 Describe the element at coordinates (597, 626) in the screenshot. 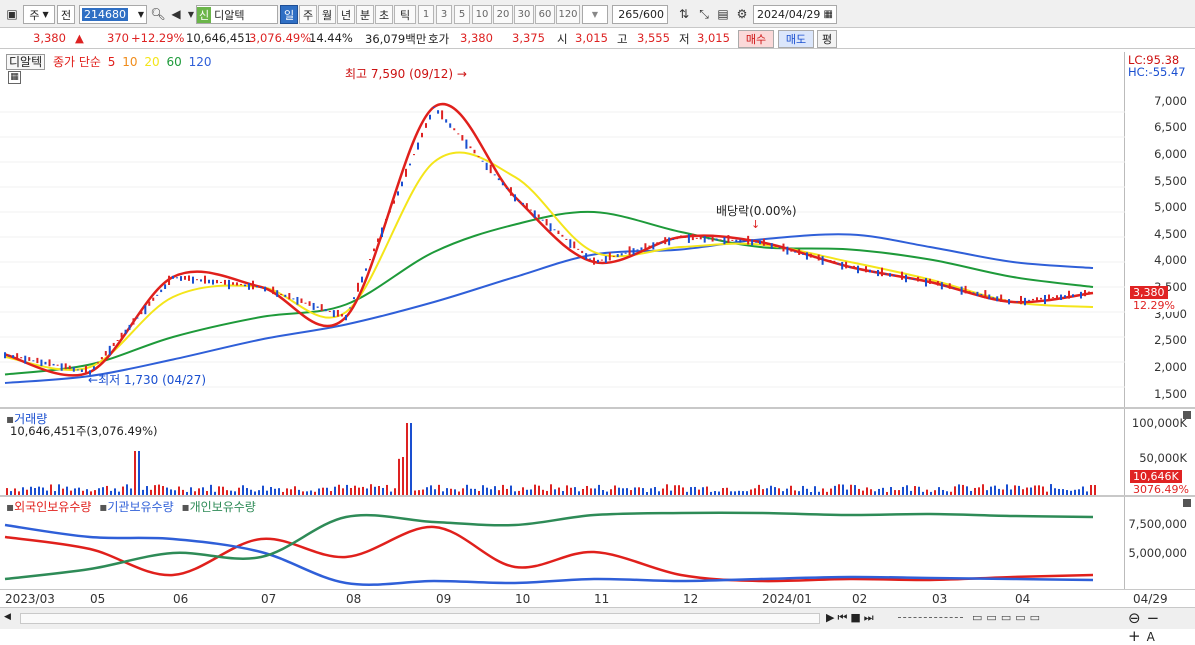

I see `chart-scrollbar: ◀ ▶⏮■⏭ ▭▭▭▭▭ ⊖−+A` at that location.